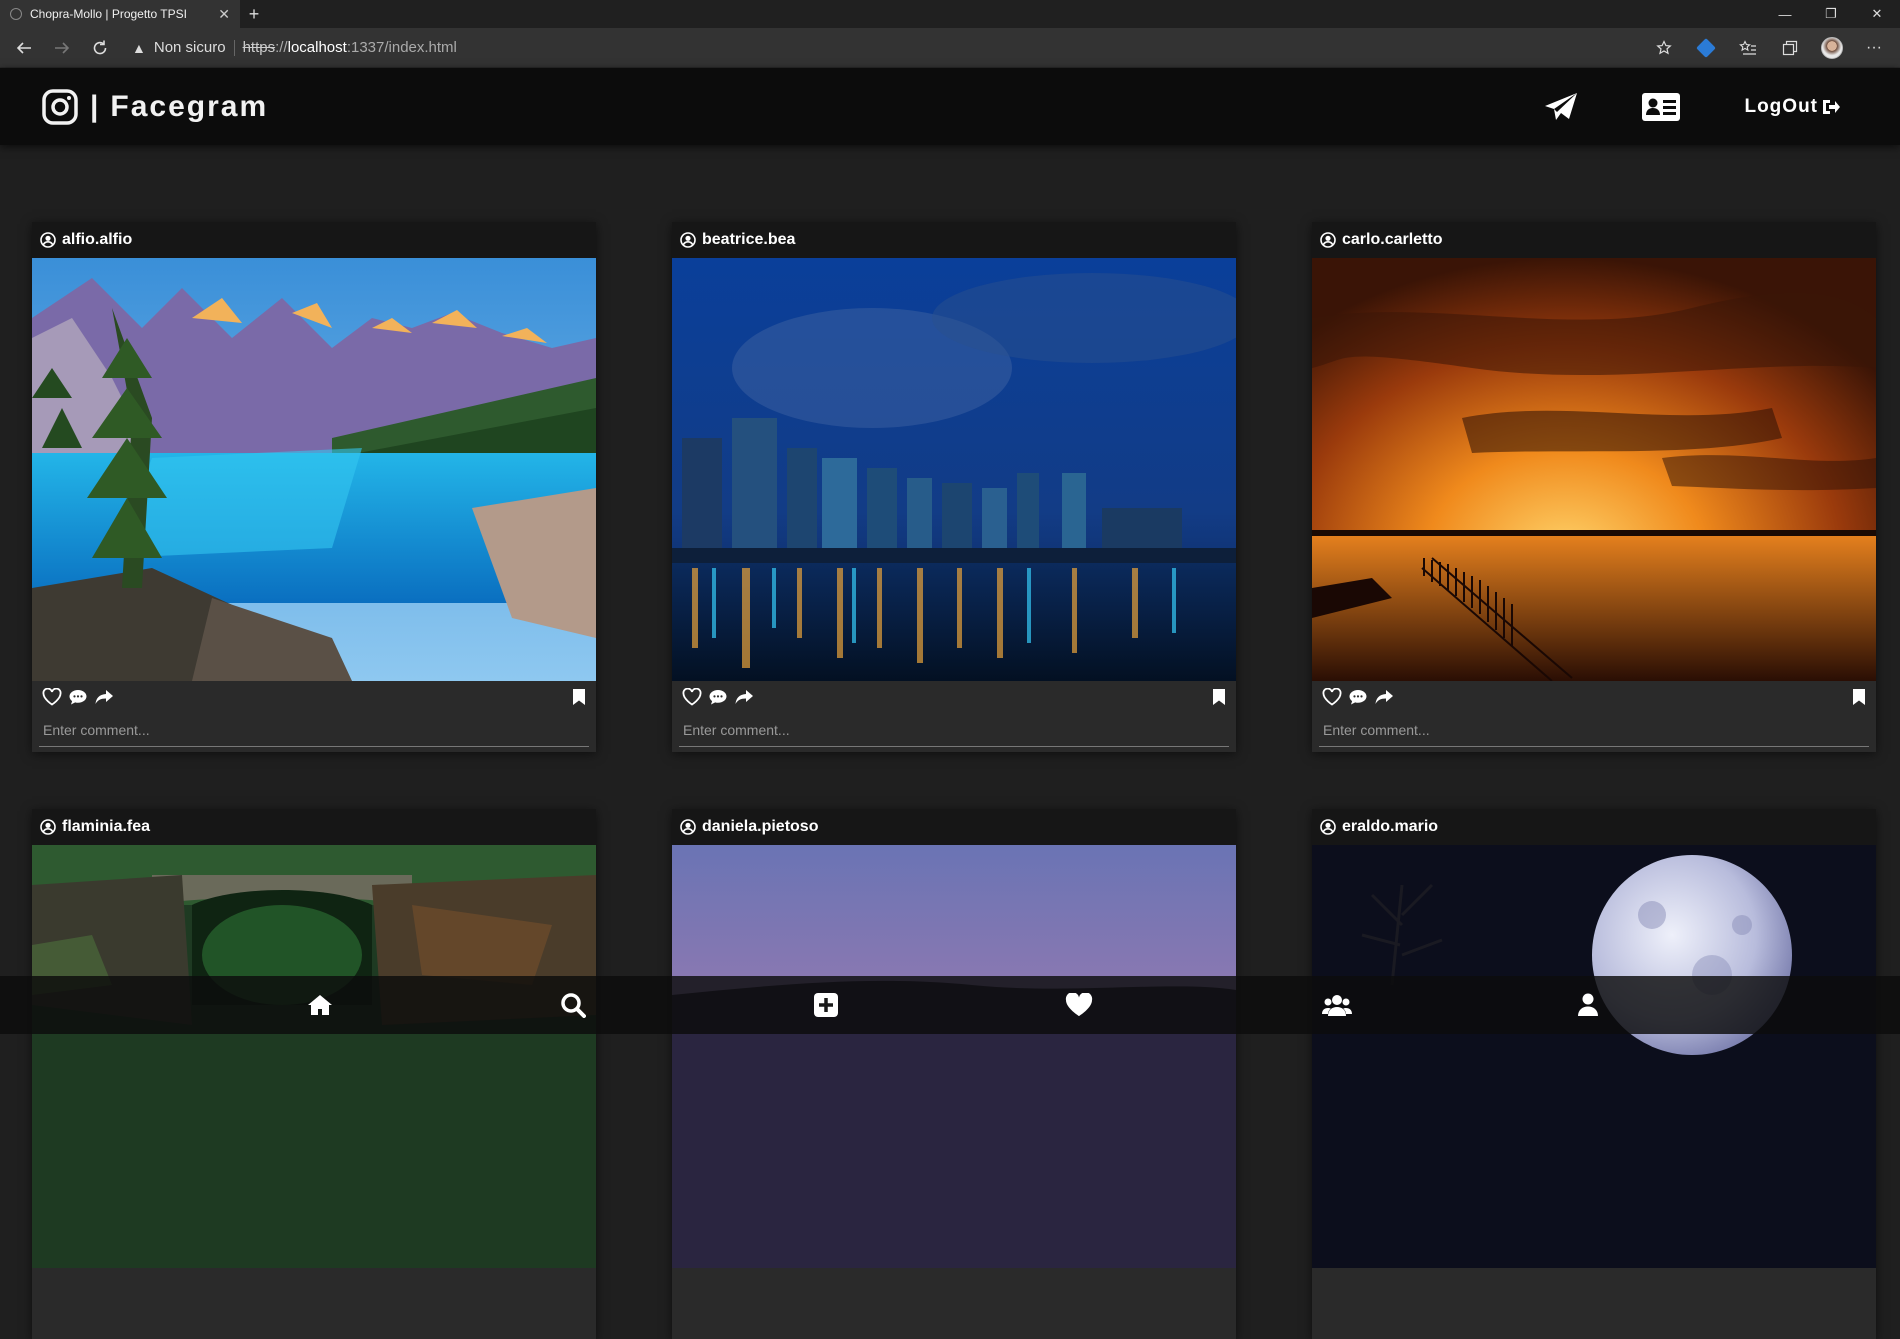  I want to click on close-window-icon: ✕, so click(1877, 14).